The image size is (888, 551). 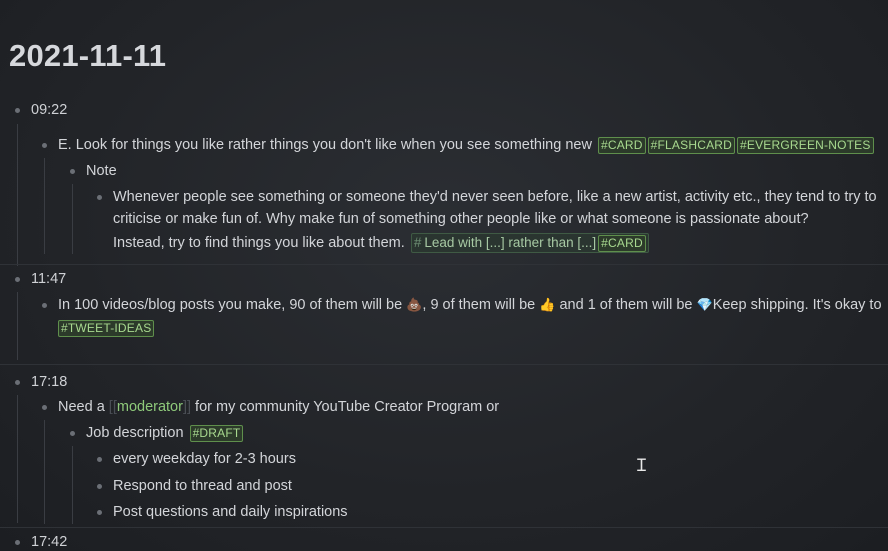 I want to click on ref-tag-card: #CARD, so click(x=622, y=243).